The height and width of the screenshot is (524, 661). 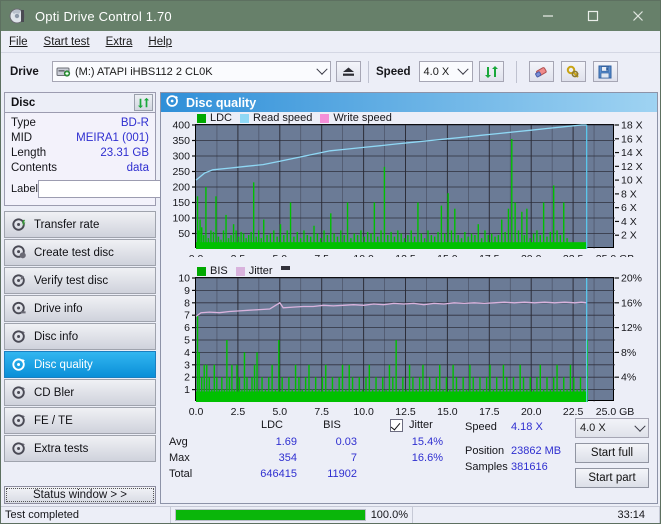 What do you see at coordinates (409, 102) in the screenshot?
I see `panel-header: Disc quality` at bounding box center [409, 102].